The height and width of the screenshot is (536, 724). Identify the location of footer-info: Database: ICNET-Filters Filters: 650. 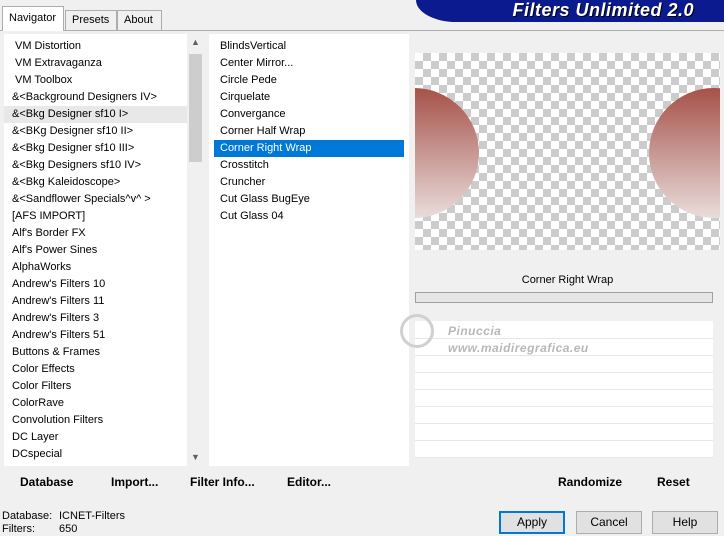
(63, 523).